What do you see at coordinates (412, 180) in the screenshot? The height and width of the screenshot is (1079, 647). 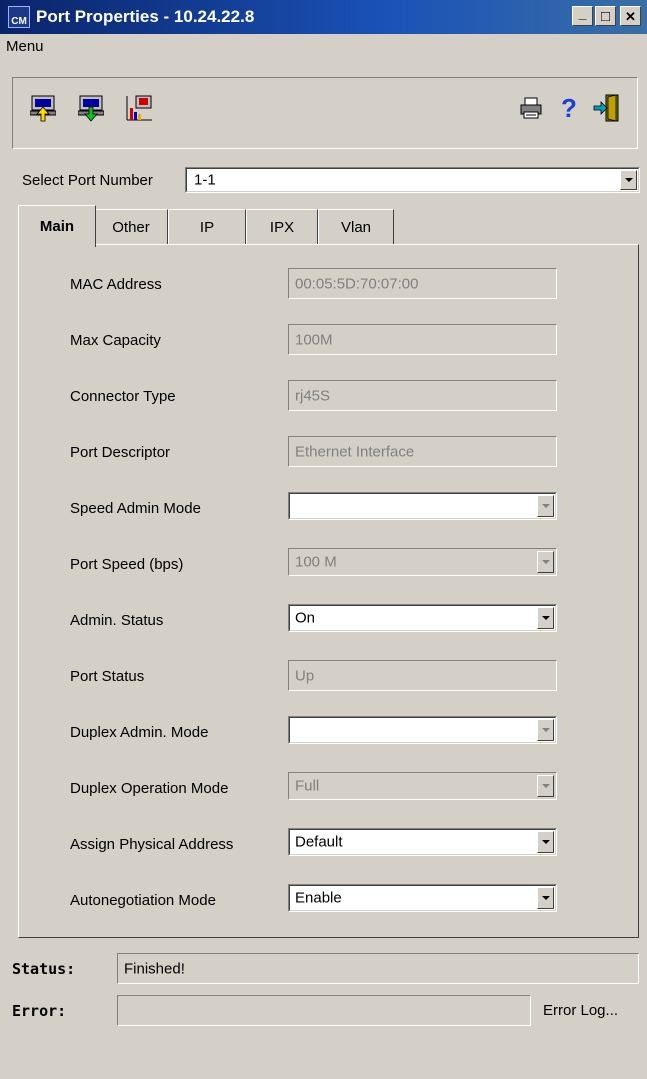 I see `port-number-select: 1-1` at bounding box center [412, 180].